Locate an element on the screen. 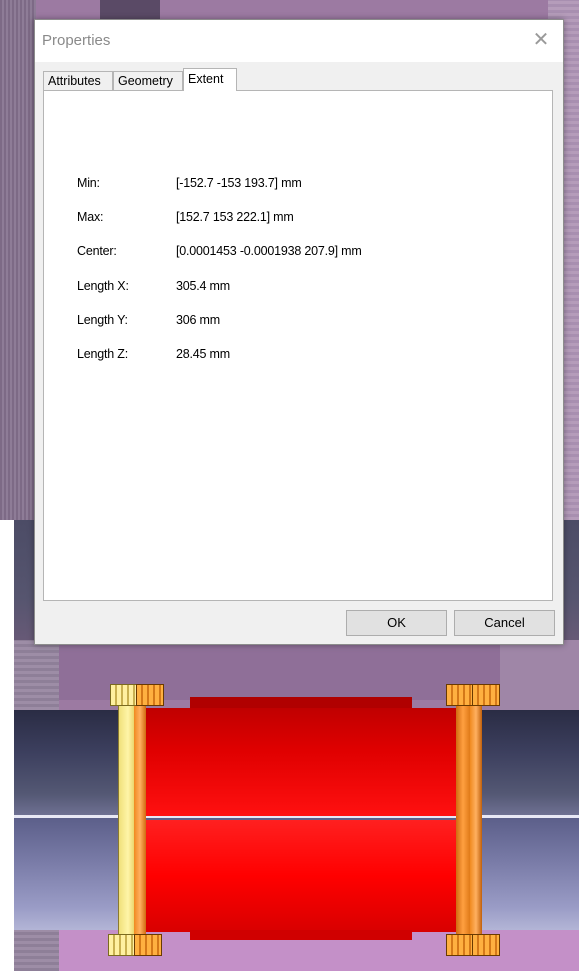 This screenshot has width=579, height=971. selected-sleeve-upper is located at coordinates (300, 762).